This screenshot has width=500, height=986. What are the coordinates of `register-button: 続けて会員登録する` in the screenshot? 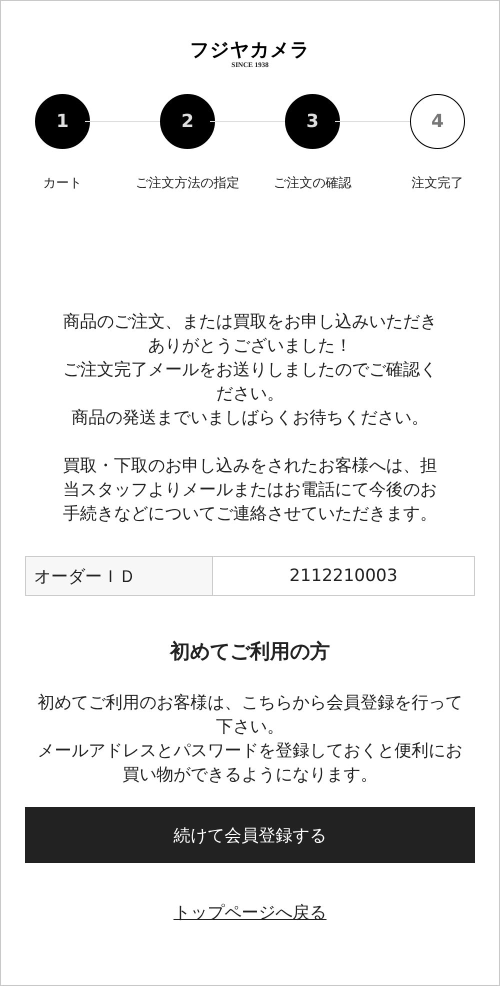 It's located at (250, 835).